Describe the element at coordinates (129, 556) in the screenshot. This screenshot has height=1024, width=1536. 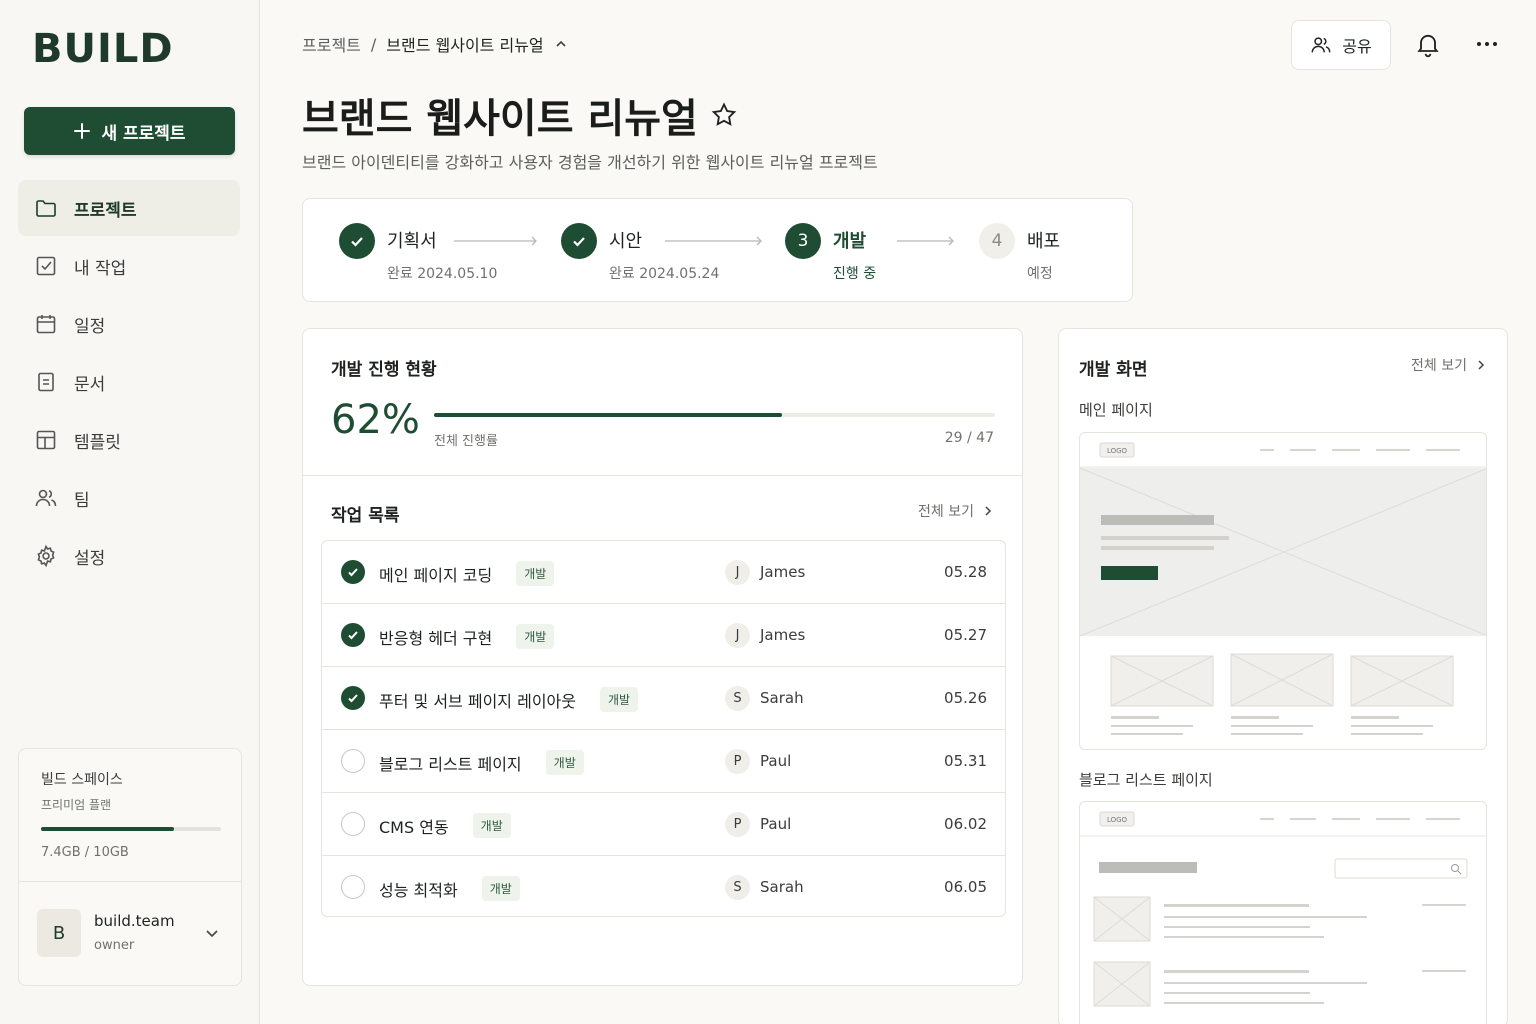
I see `sidebar-item-settings: 설정` at that location.